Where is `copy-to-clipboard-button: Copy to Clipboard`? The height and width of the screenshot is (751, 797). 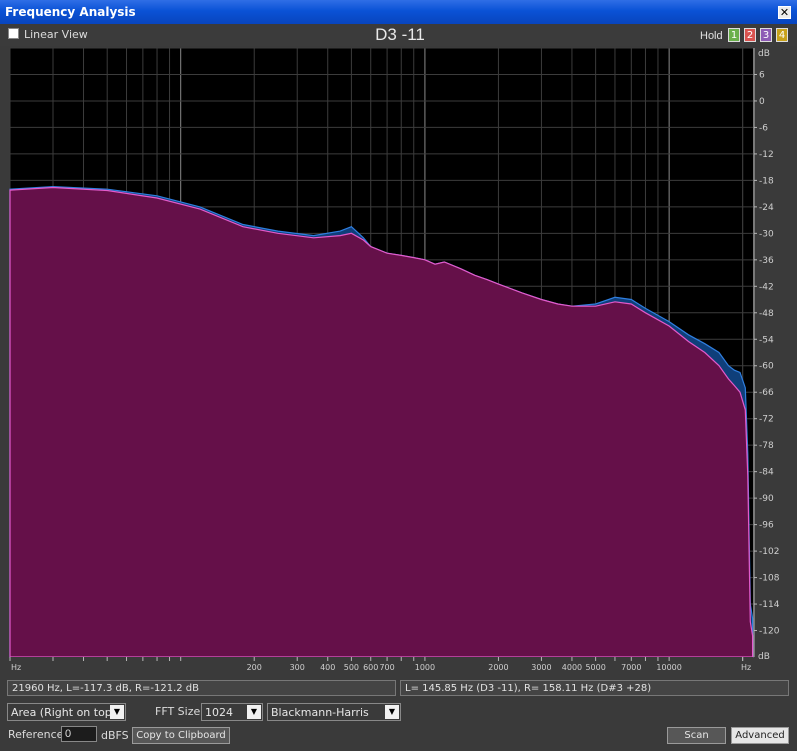
copy-to-clipboard-button: Copy to Clipboard is located at coordinates (181, 735).